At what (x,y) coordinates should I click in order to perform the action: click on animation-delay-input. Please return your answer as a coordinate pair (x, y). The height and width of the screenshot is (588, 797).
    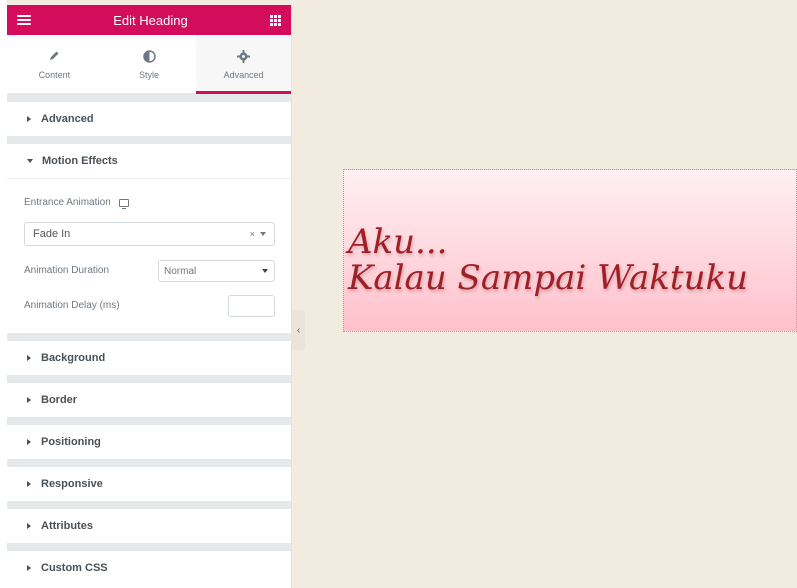
    Looking at the image, I should click on (251, 306).